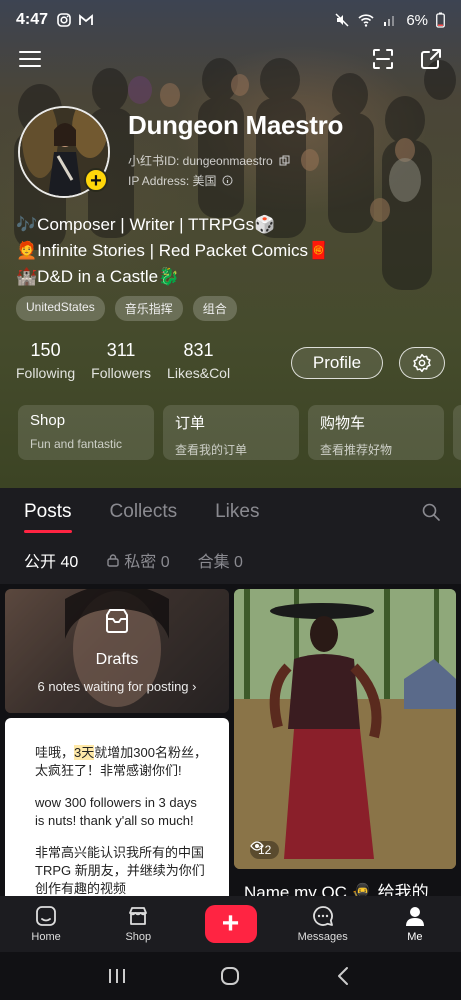 This screenshot has width=461, height=1000. What do you see at coordinates (190, 423) in the screenshot?
I see `card-title: 订单` at bounding box center [190, 423].